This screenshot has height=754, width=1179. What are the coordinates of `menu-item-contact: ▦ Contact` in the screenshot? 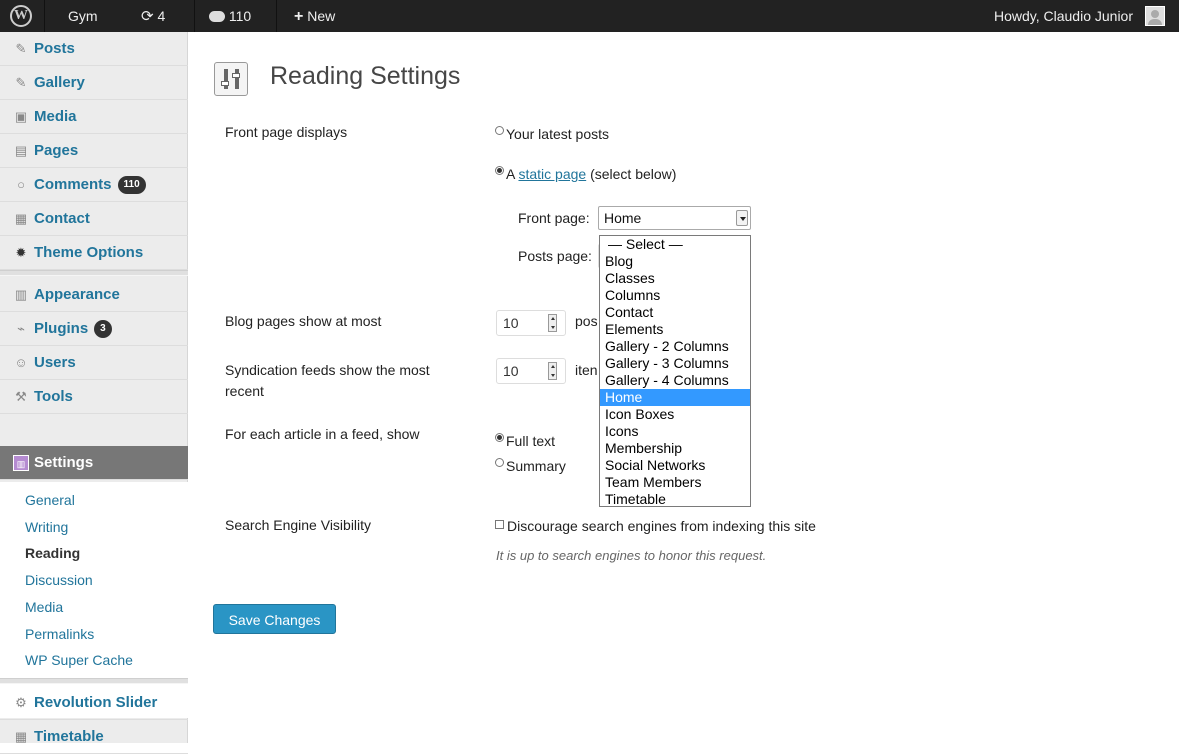 It's located at (94, 219).